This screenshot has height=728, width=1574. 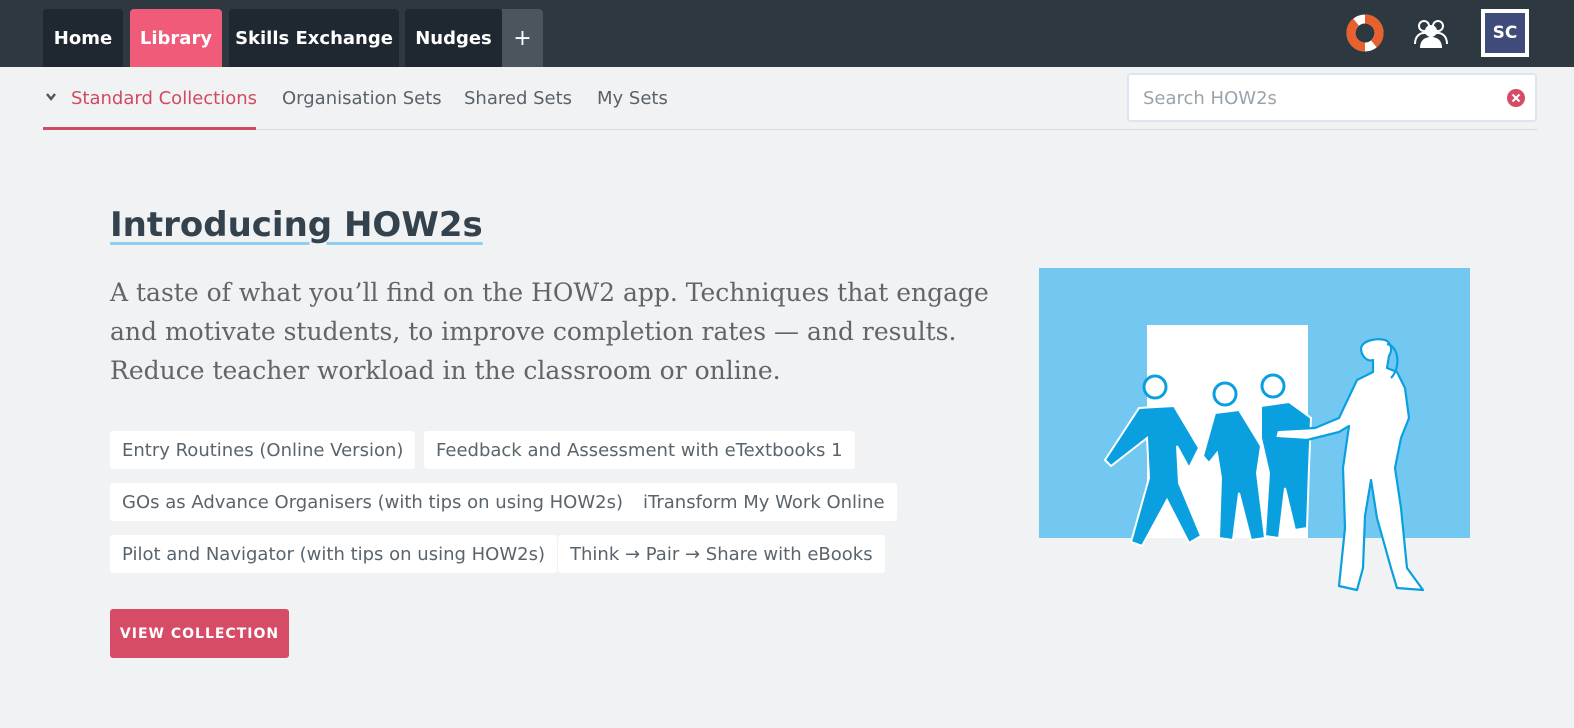 What do you see at coordinates (787, 33) in the screenshot?
I see `top-navigation-bar: Home Library Skills Exchange Nudges + SC` at bounding box center [787, 33].